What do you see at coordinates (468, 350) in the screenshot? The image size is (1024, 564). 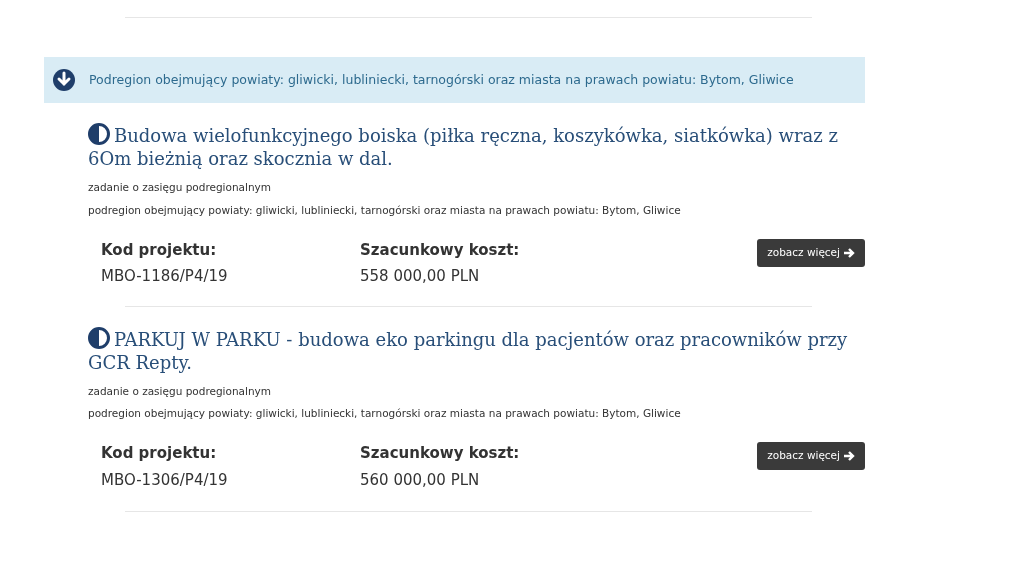 I see `project-title: PARKUJ W PARKU - budowa eko parkingu dla pacjentów oraz pracowników przy GCR Repty.` at bounding box center [468, 350].